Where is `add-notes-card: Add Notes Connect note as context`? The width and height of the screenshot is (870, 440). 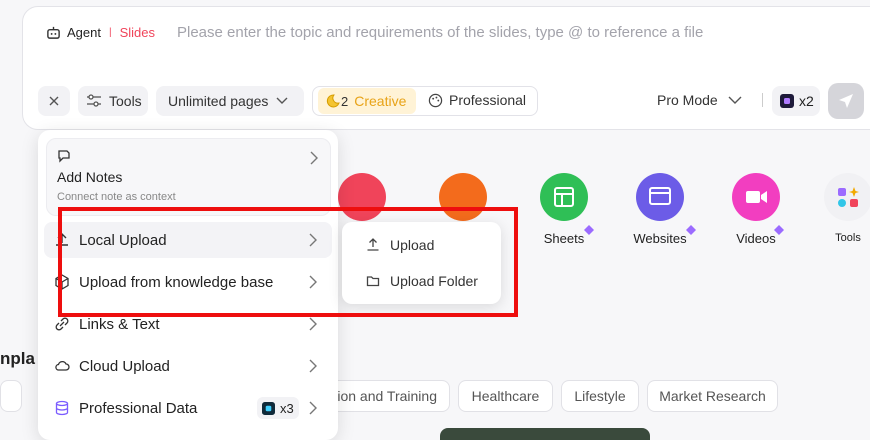 add-notes-card: Add Notes Connect note as context is located at coordinates (188, 177).